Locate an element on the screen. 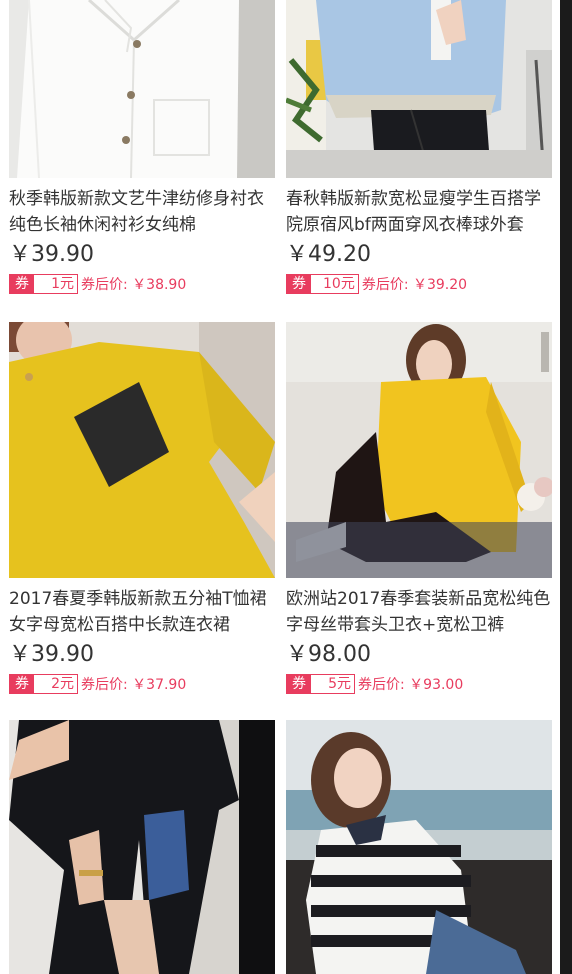 This screenshot has height=974, width=572. blue-jacket-photo-icon is located at coordinates (419, 89).